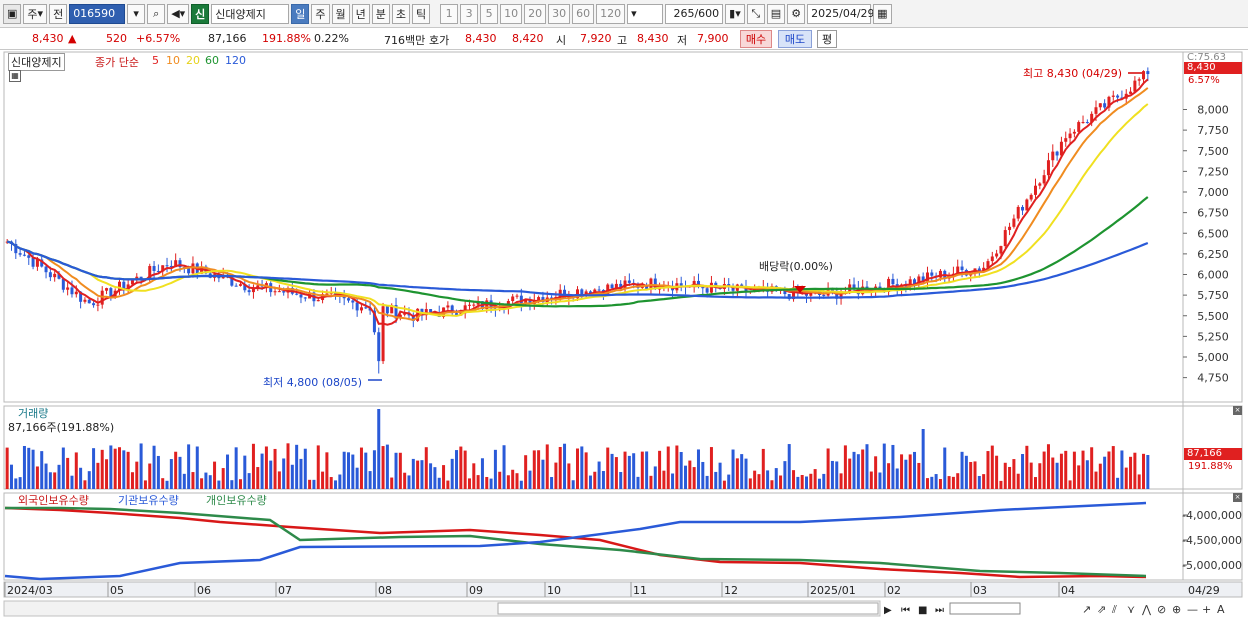  What do you see at coordinates (535, 13) in the screenshot?
I see `minute-option-20: 20` at bounding box center [535, 13].